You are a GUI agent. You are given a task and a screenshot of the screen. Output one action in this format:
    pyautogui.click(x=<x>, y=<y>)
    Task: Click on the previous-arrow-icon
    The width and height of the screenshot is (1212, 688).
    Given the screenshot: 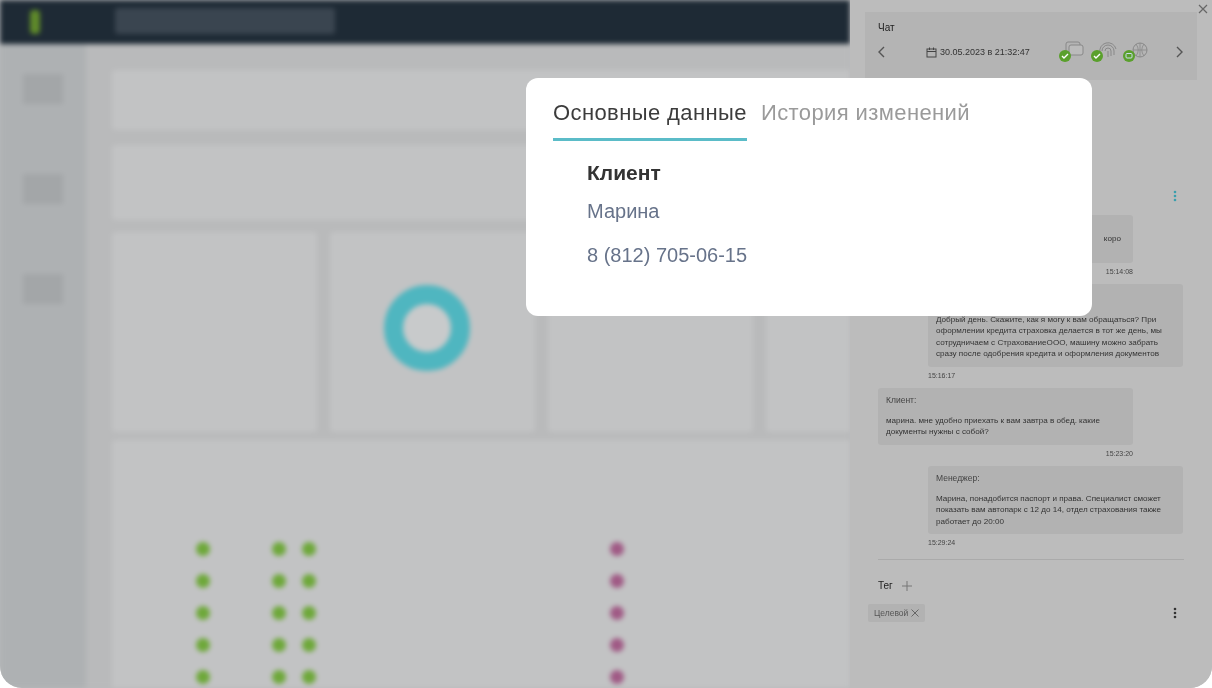 What is the action you would take?
    pyautogui.click(x=882, y=52)
    